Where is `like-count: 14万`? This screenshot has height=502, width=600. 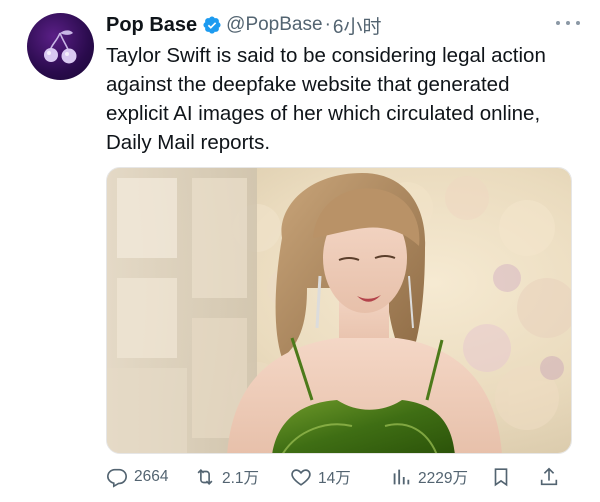
like-count: 14万 is located at coordinates (334, 478).